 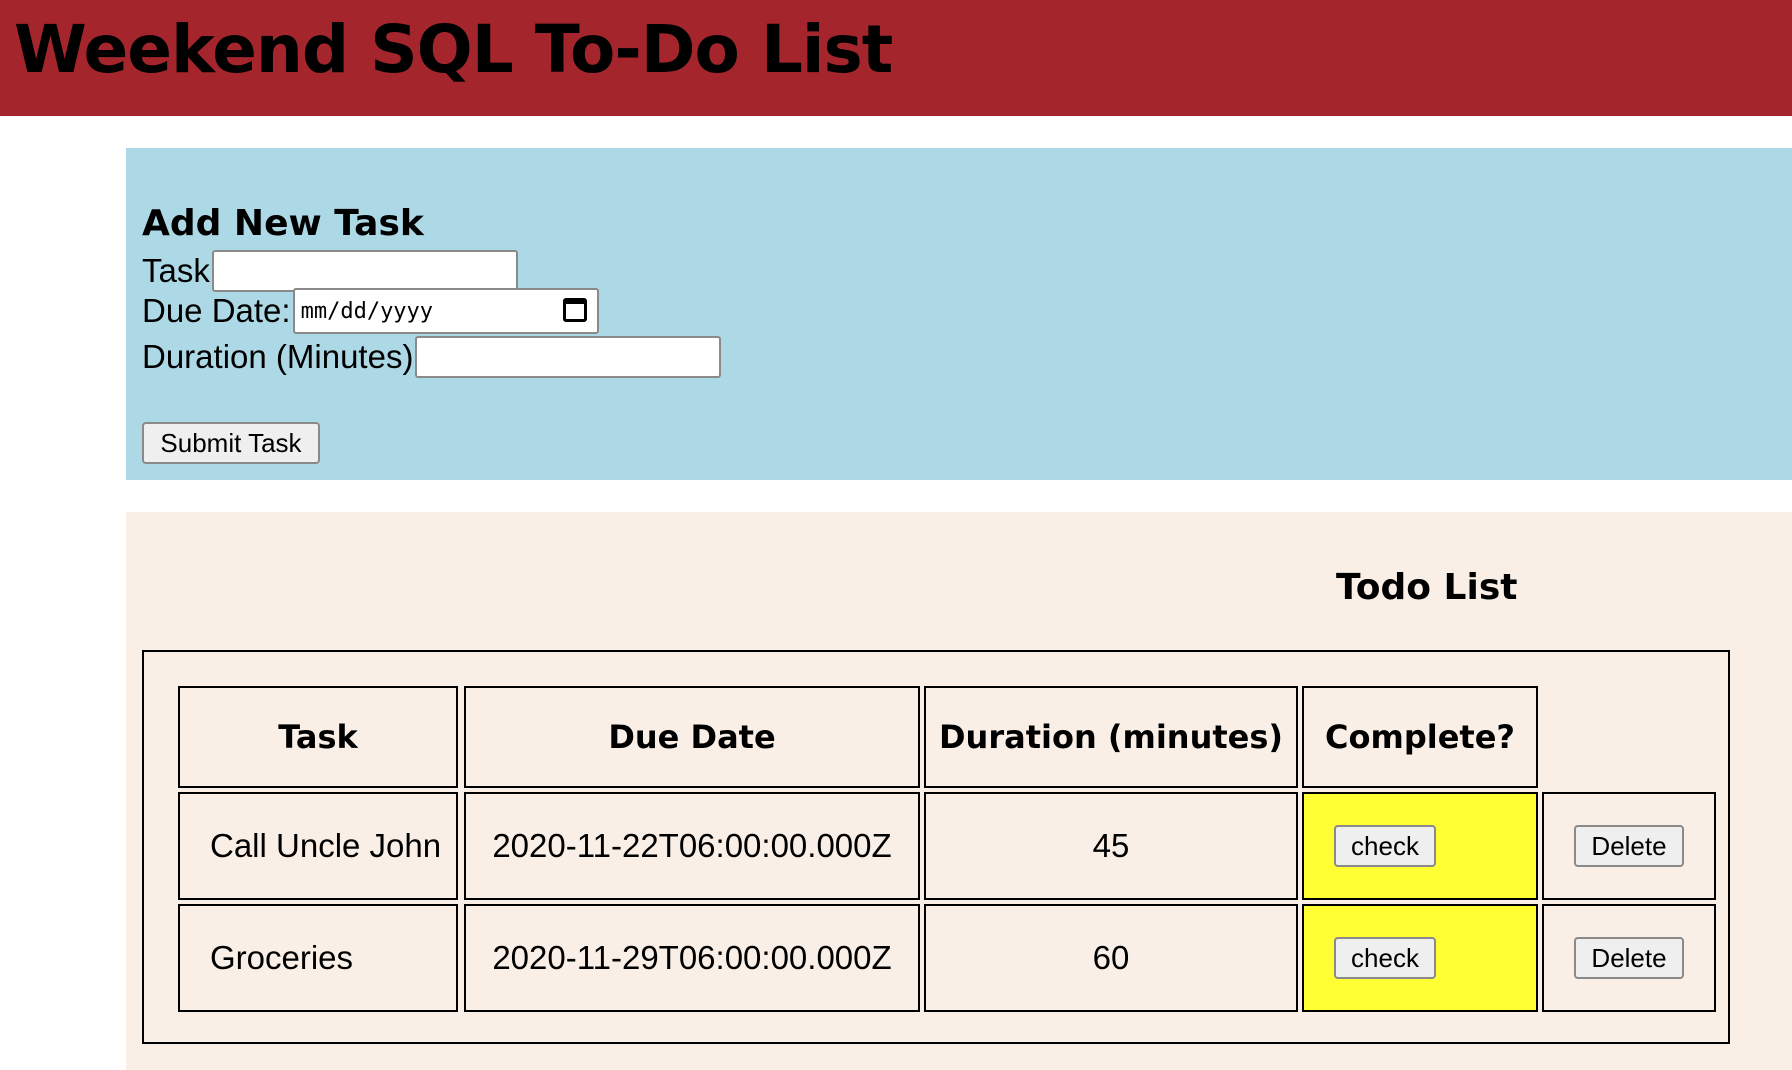 What do you see at coordinates (278, 356) in the screenshot?
I see `duration-label: Duration (Minutes)` at bounding box center [278, 356].